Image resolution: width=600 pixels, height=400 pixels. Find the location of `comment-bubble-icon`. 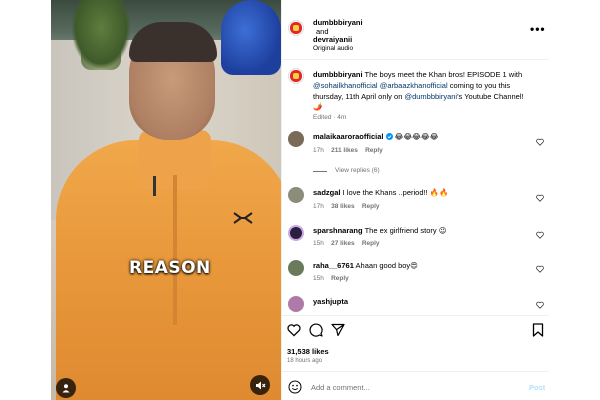

comment-bubble-icon is located at coordinates (316, 330).